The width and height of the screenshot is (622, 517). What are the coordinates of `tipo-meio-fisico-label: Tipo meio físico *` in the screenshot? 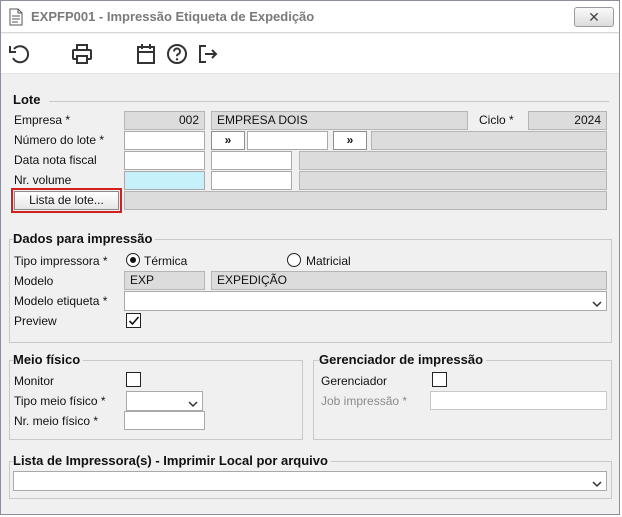 It's located at (60, 401).